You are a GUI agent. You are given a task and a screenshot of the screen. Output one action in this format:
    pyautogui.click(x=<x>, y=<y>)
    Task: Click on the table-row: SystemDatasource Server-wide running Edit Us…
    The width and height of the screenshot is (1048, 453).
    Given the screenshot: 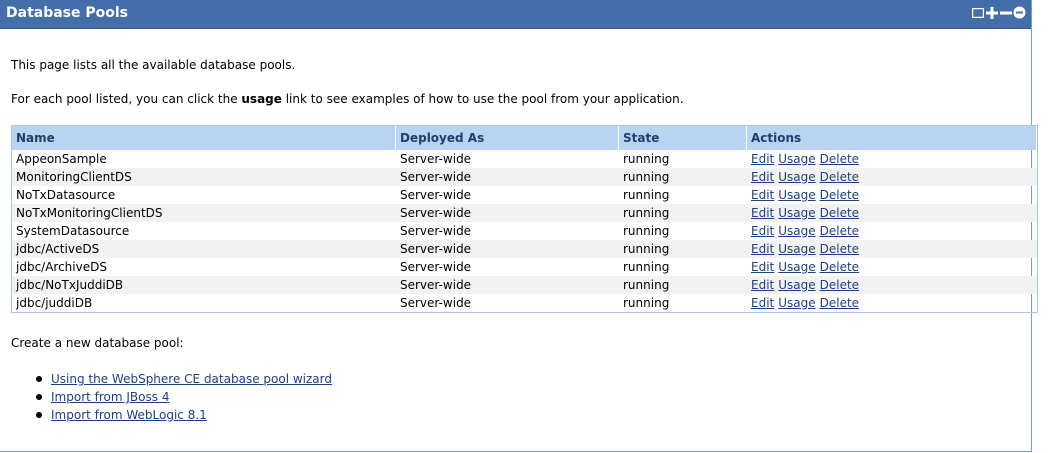 What is the action you would take?
    pyautogui.click(x=524, y=231)
    